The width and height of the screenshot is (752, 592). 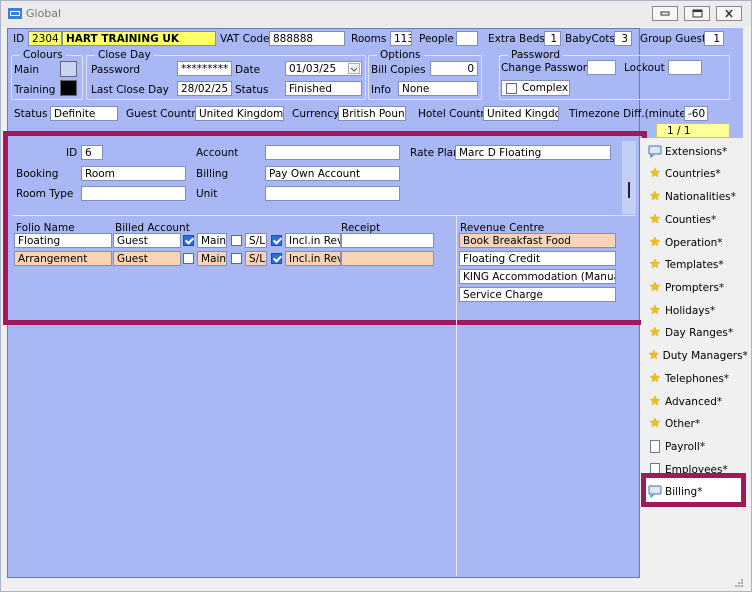 What do you see at coordinates (133, 173) in the screenshot?
I see `booking-field: Room` at bounding box center [133, 173].